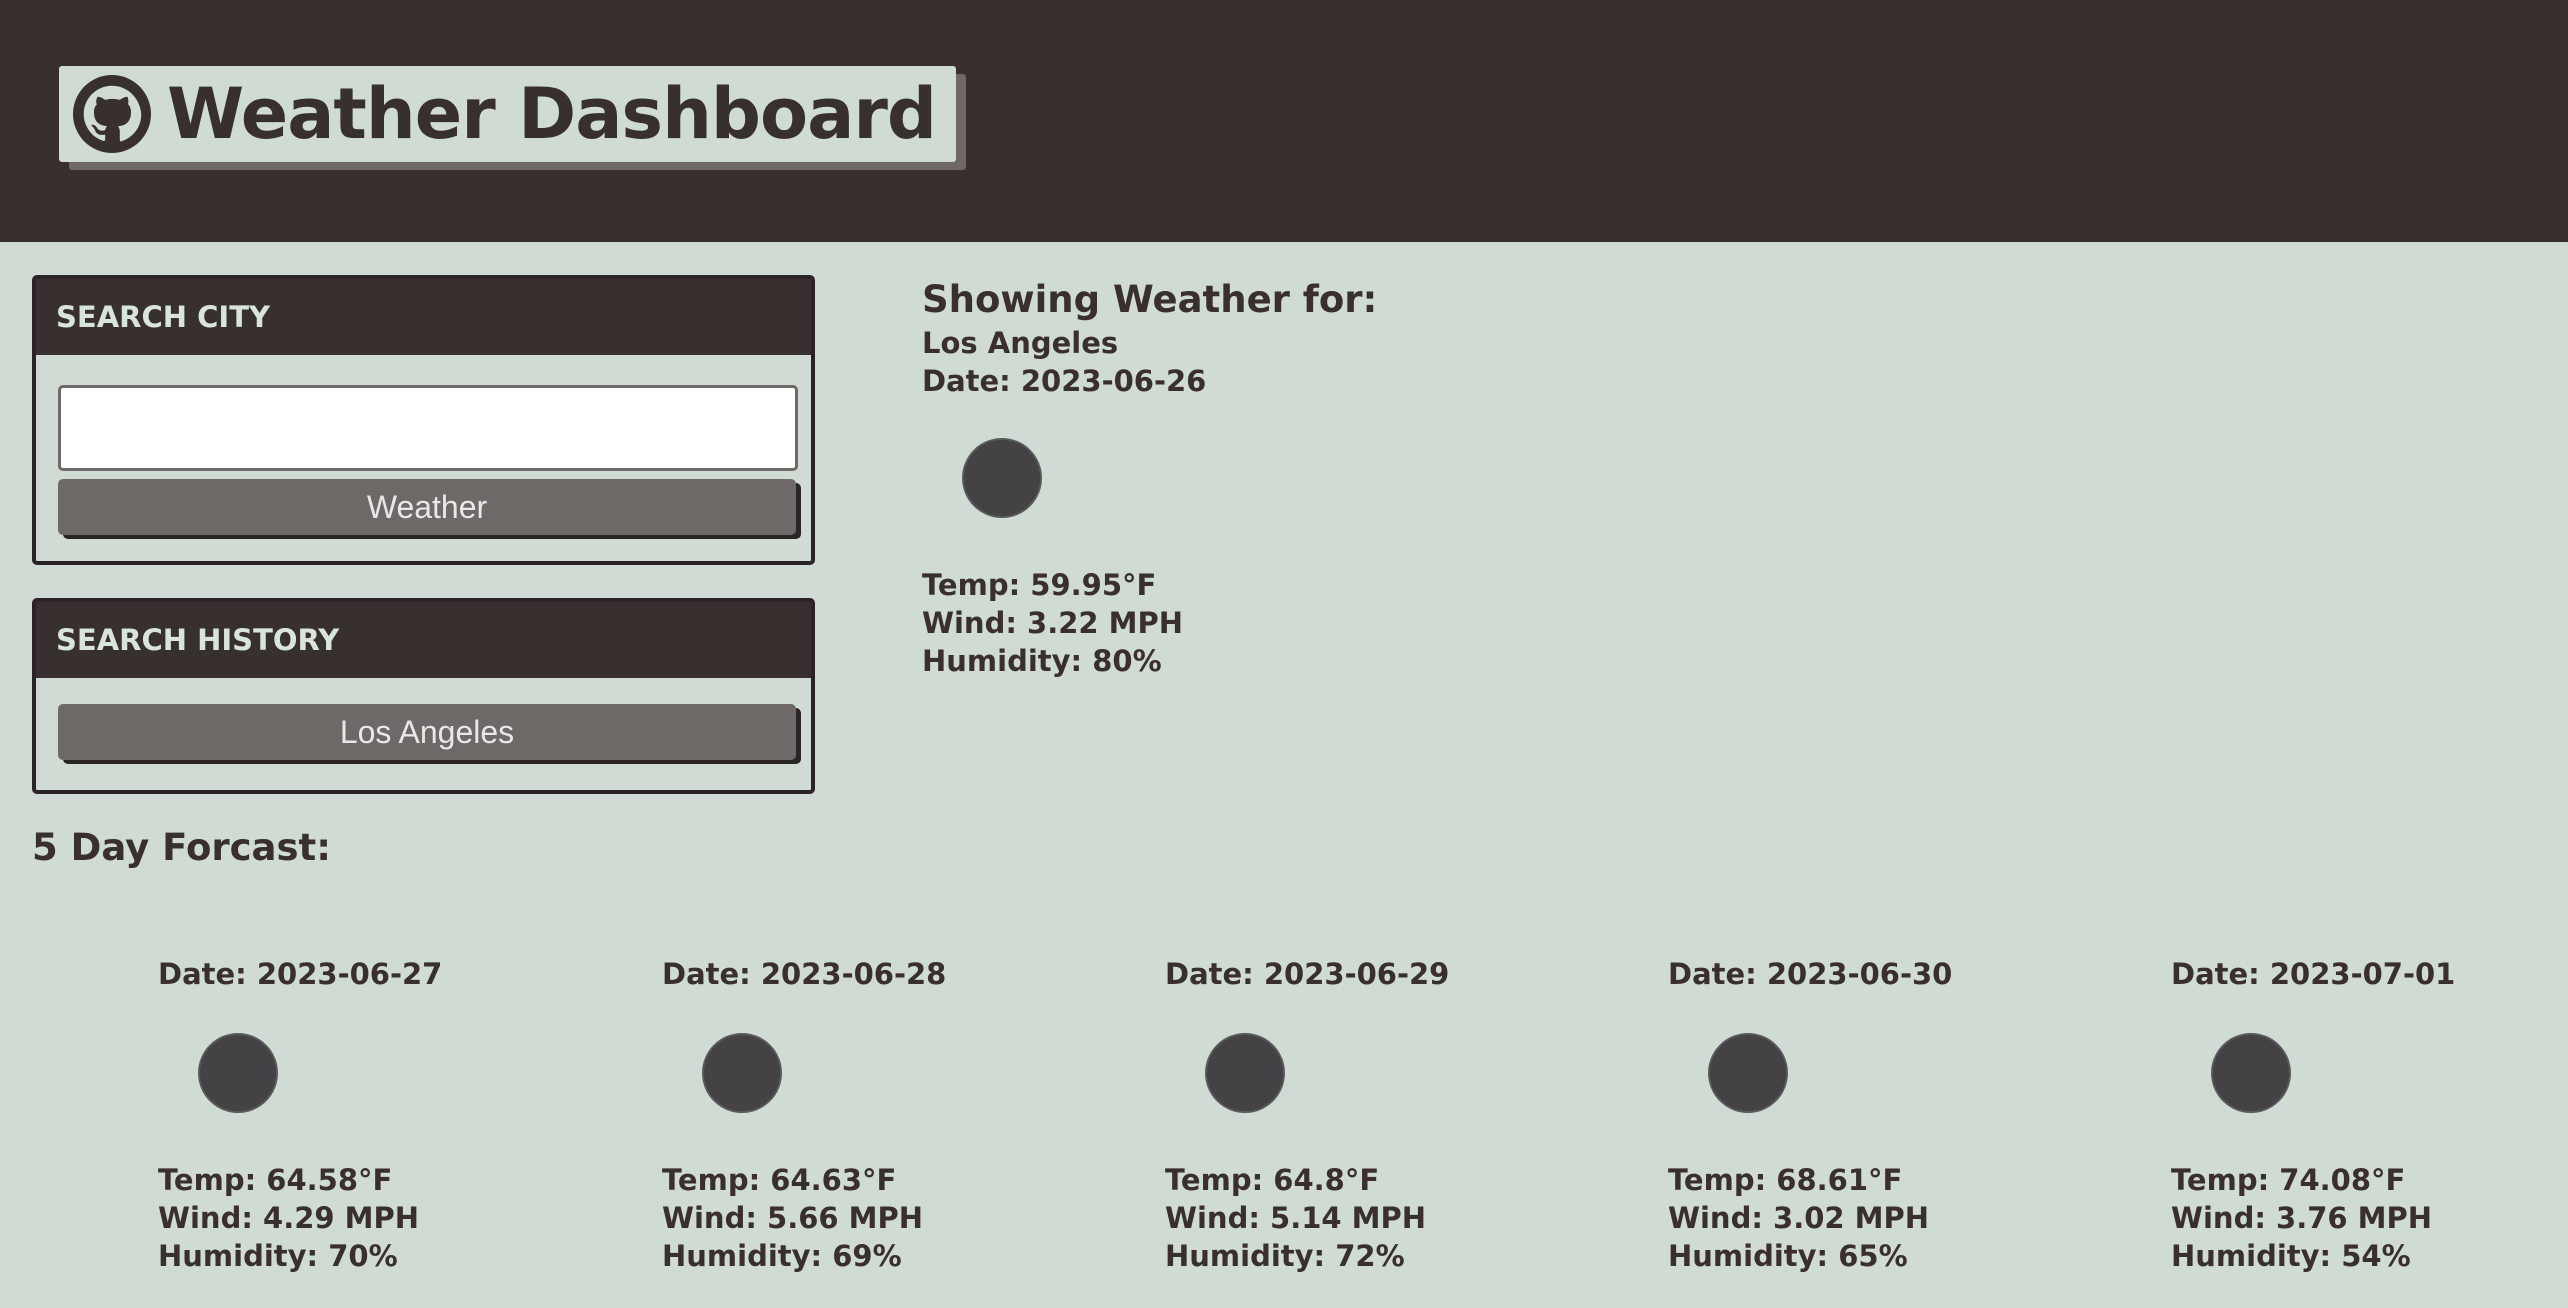  I want to click on search-city-heading: SEARCH CITY, so click(423, 317).